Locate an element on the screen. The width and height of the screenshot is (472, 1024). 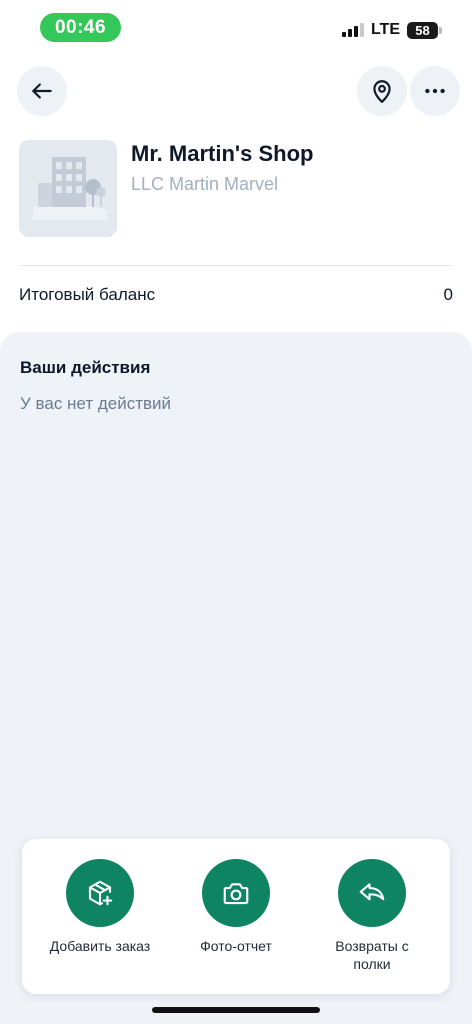
home-indicator is located at coordinates (236, 1010).